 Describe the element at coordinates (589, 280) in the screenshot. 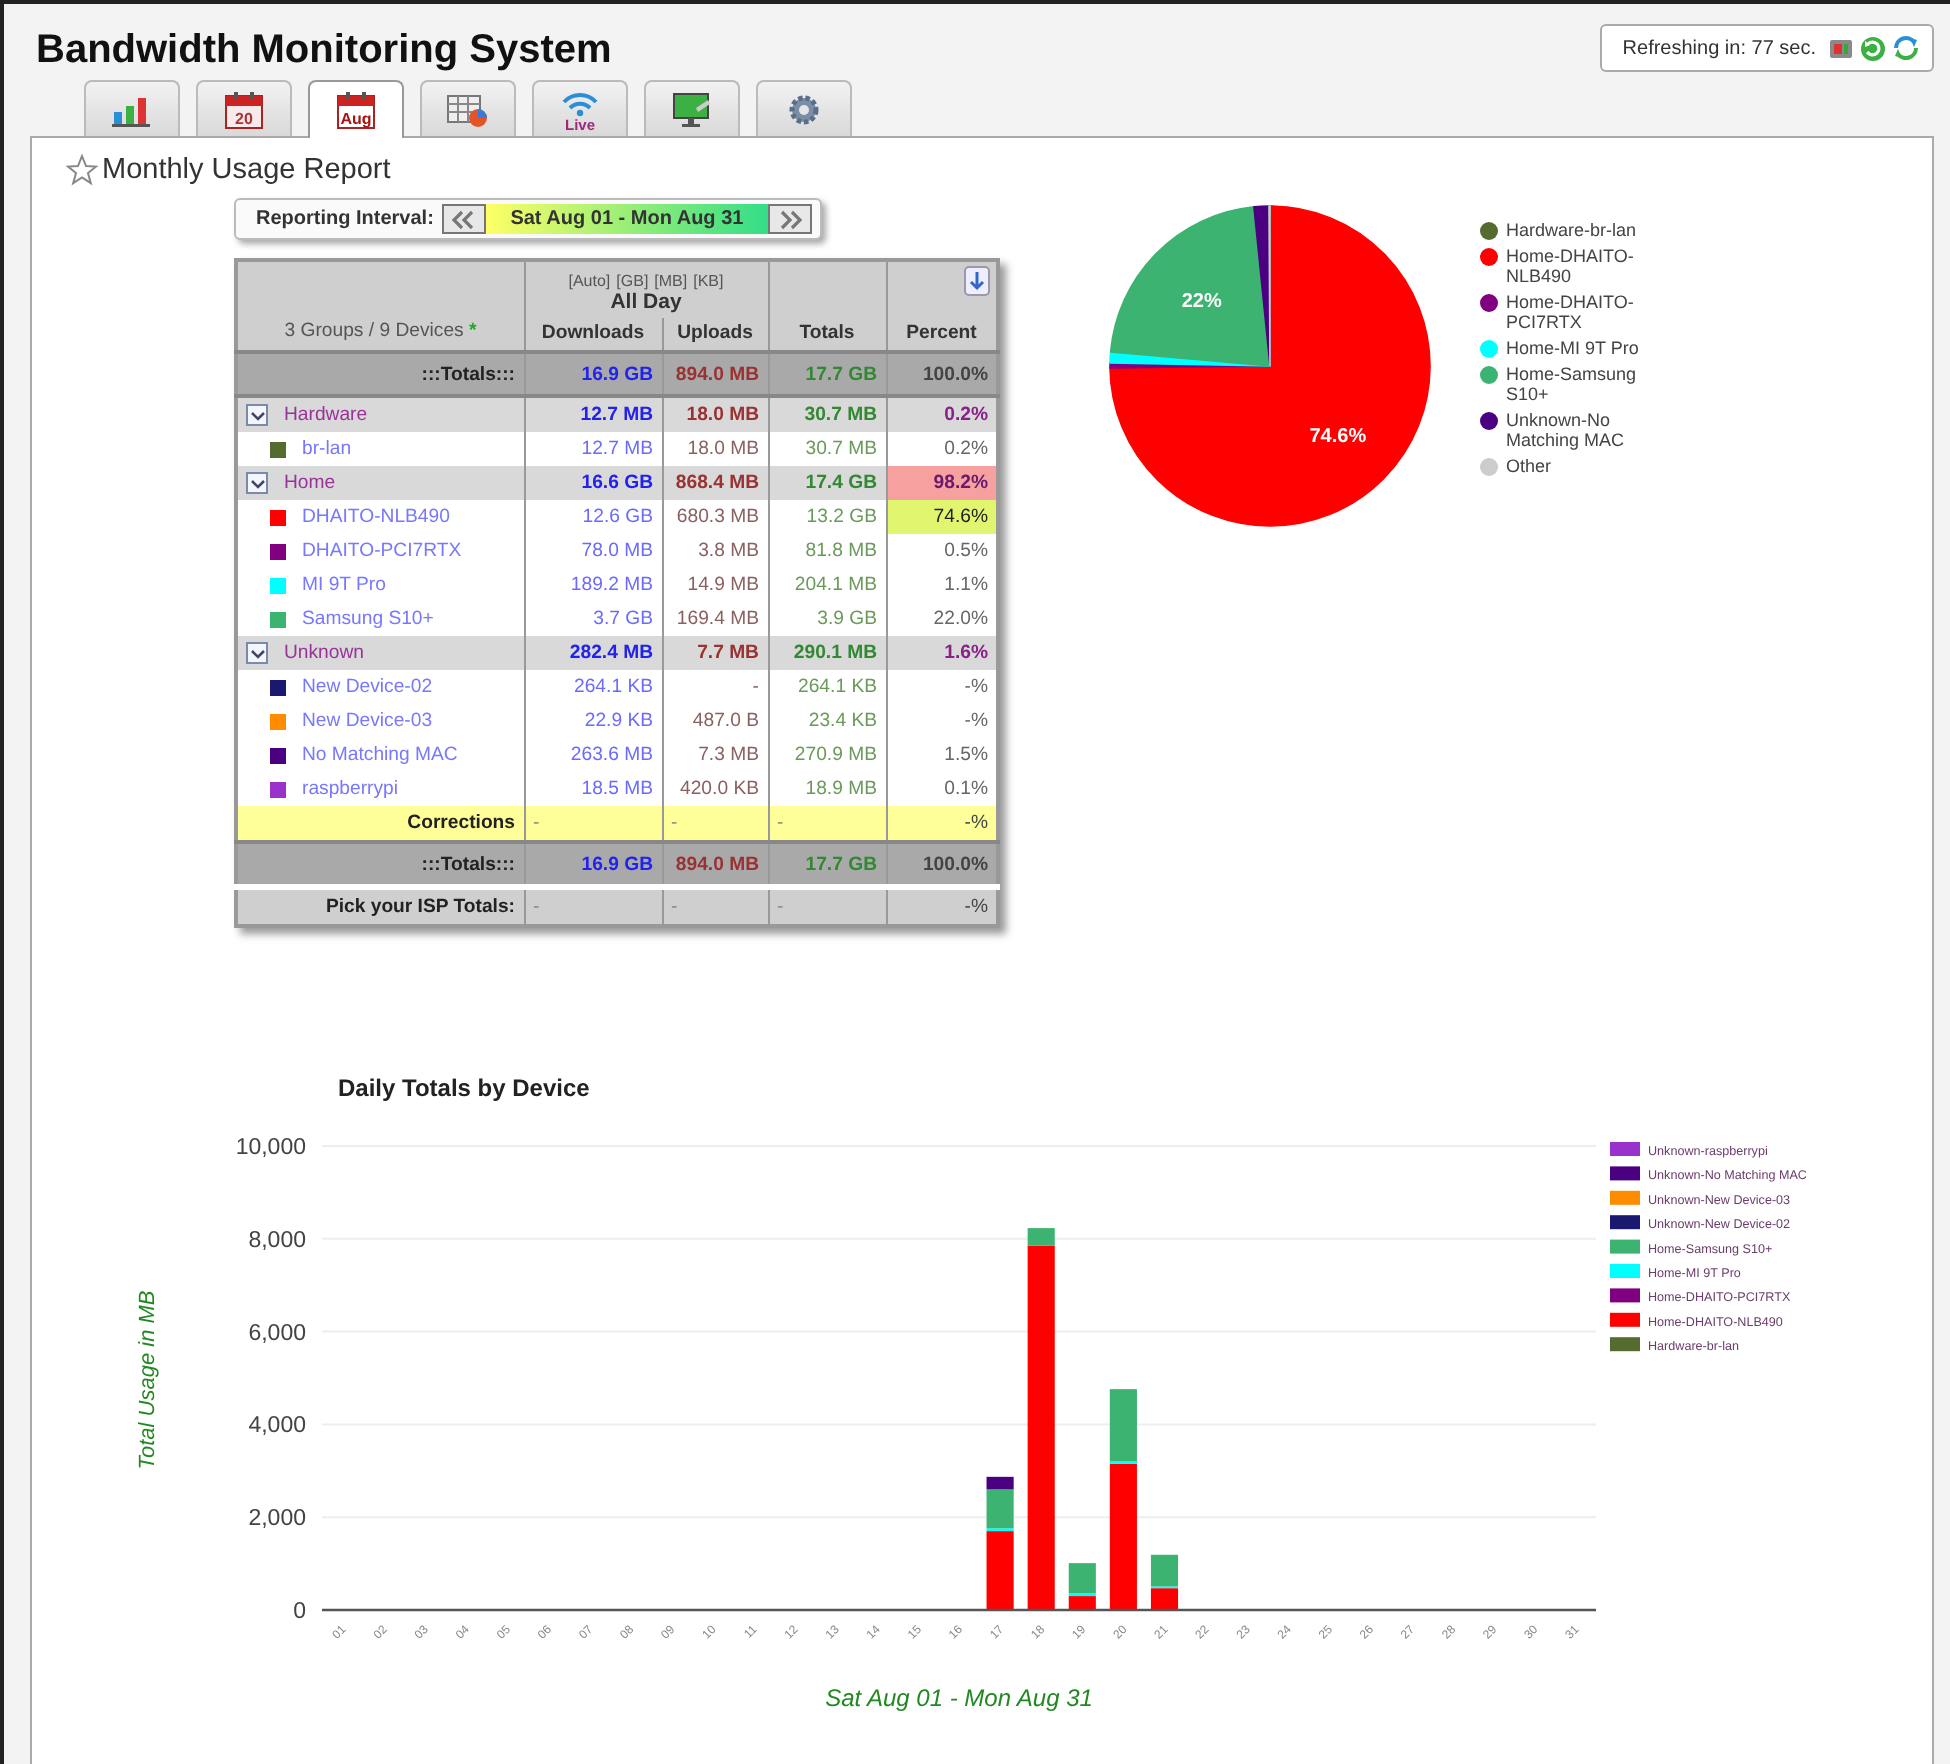

I see `unit-link: [Auto]` at that location.